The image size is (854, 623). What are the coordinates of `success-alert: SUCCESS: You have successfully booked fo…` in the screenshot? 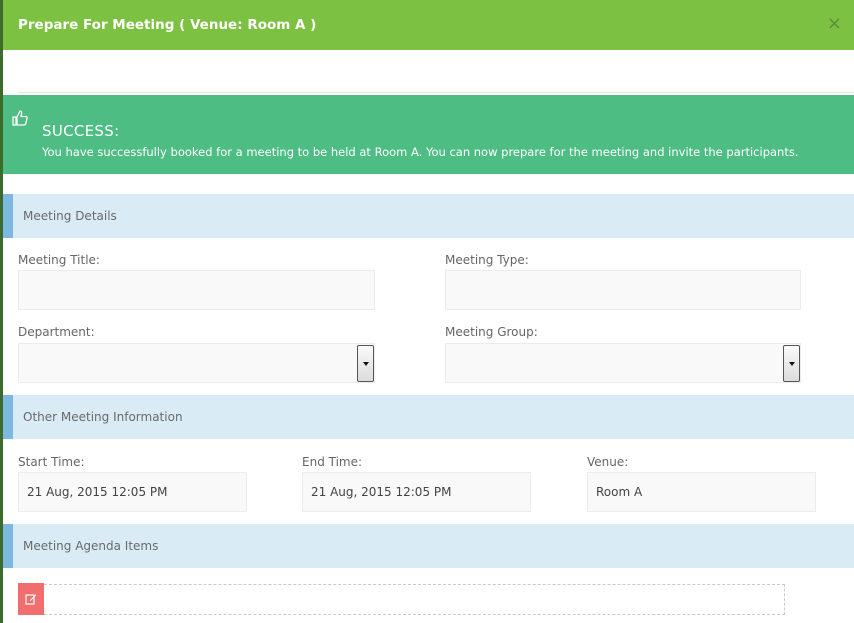 It's located at (428, 134).